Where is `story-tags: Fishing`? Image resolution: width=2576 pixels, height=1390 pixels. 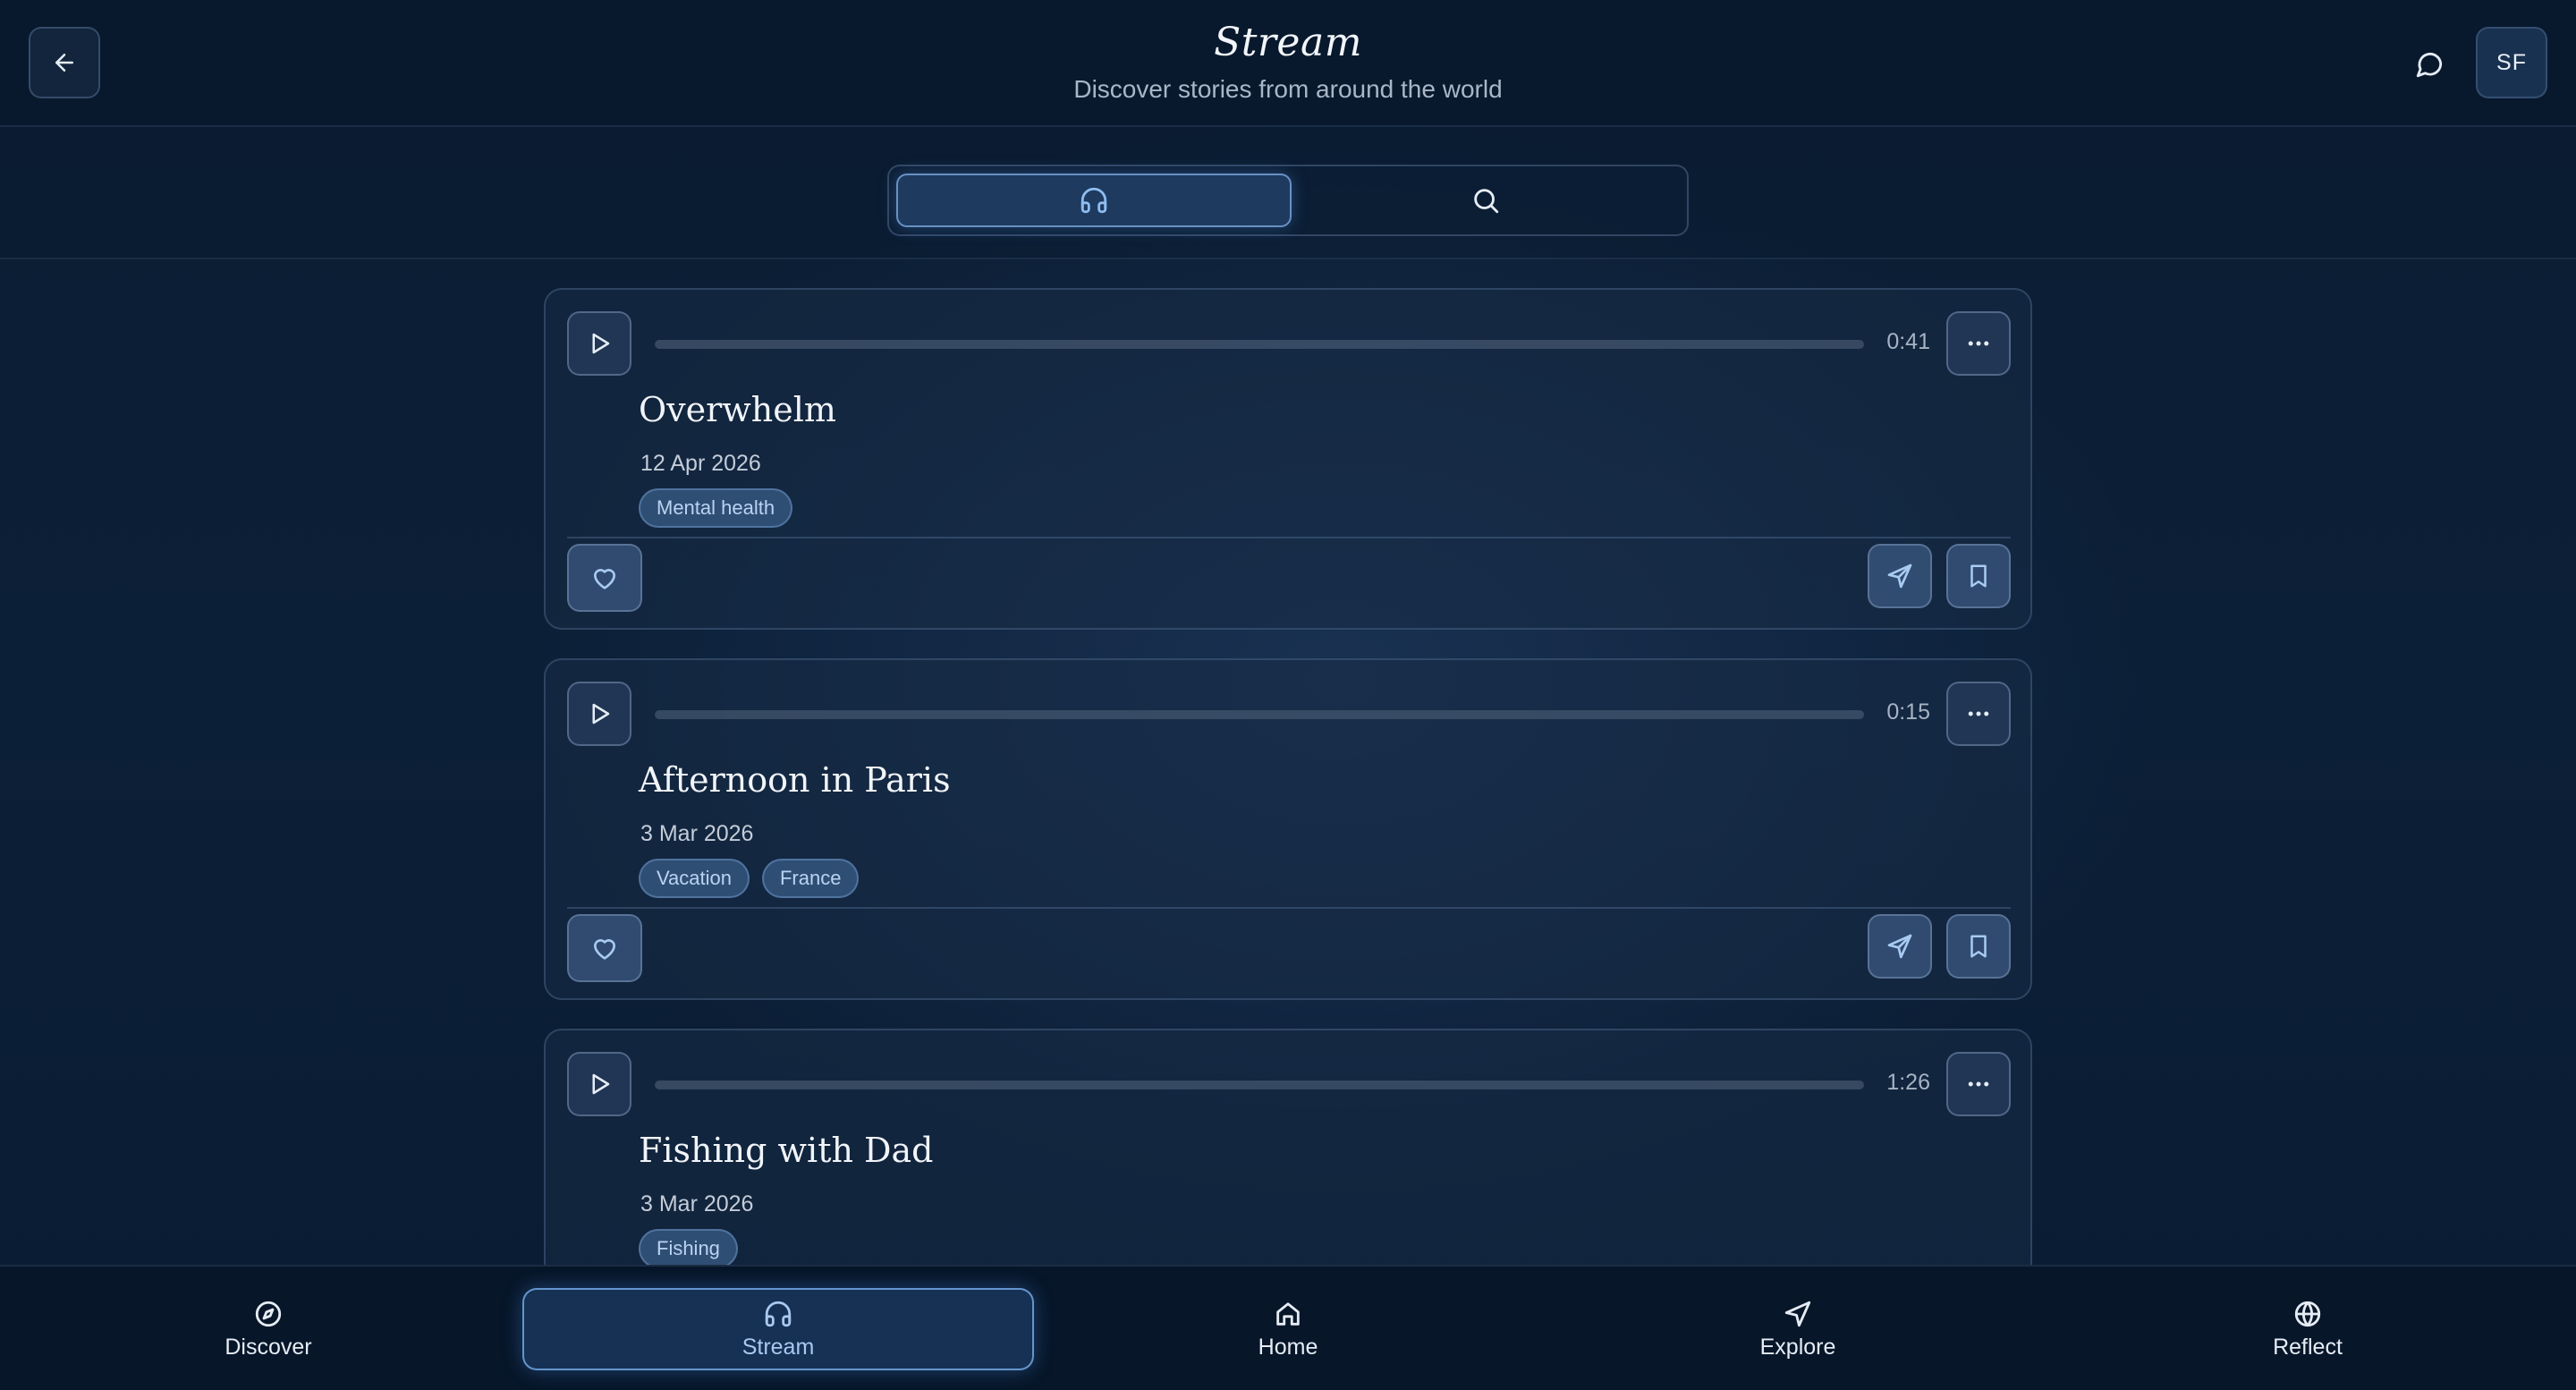 story-tags: Fishing is located at coordinates (688, 1247).